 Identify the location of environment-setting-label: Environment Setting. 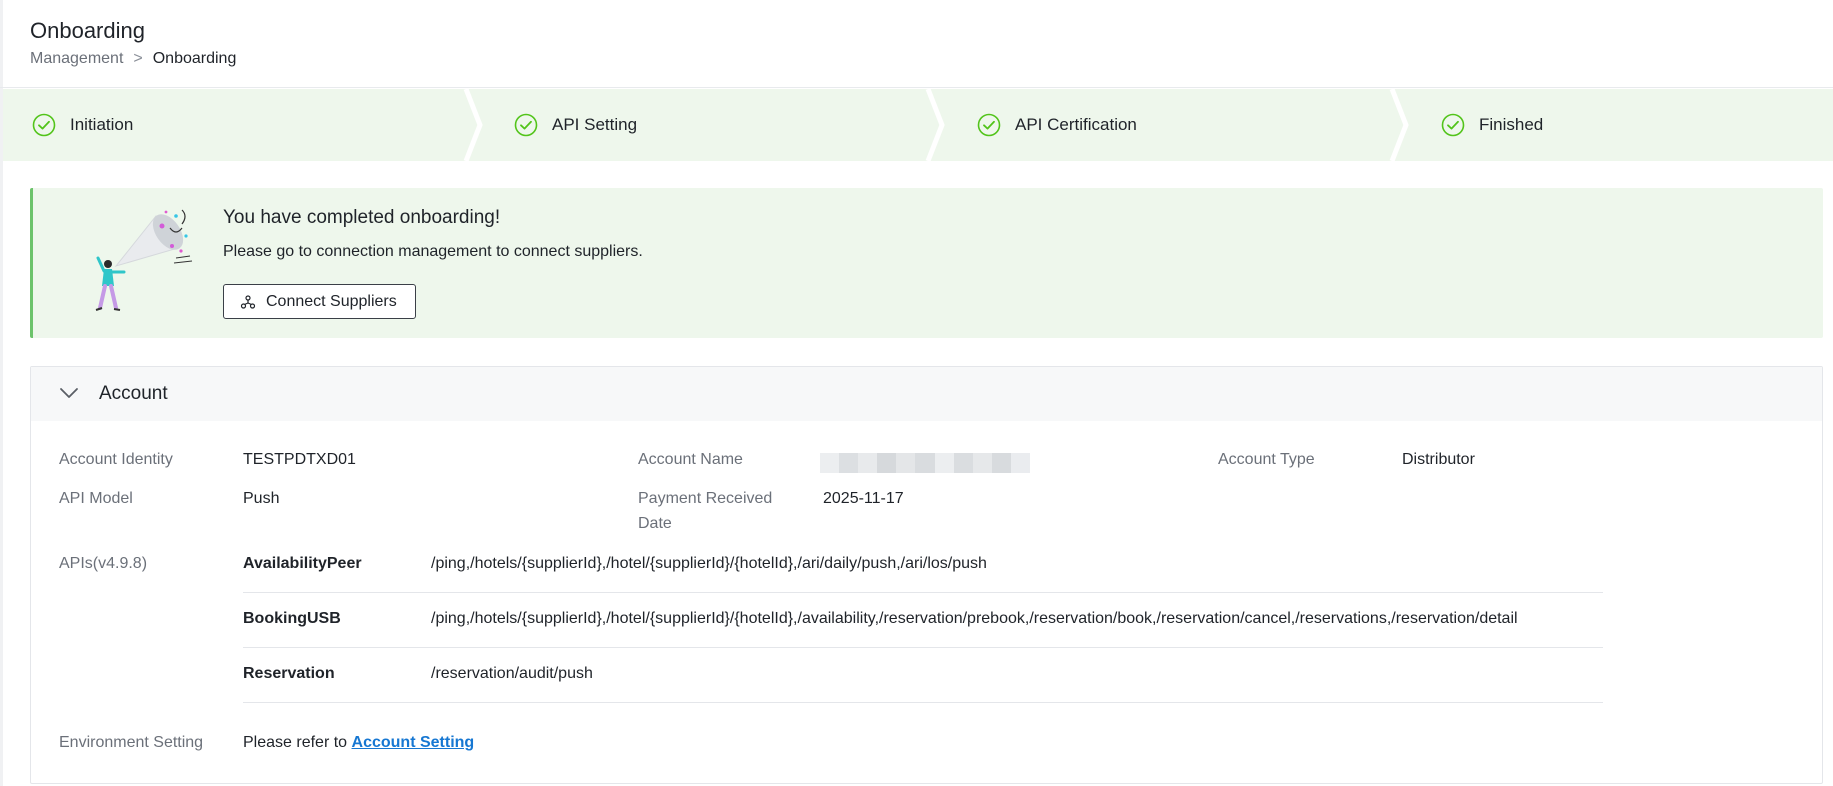
(131, 742).